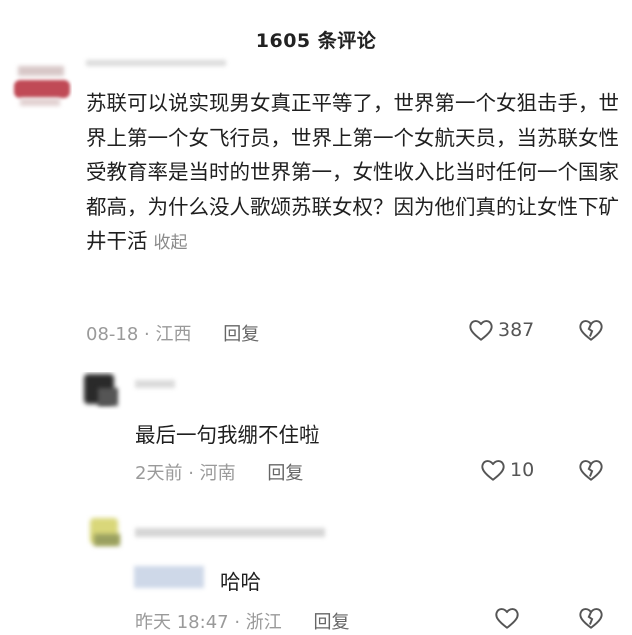 Image resolution: width=632 pixels, height=635 pixels. I want to click on comment-meta: 08-18 · 江西 回复, so click(173, 334).